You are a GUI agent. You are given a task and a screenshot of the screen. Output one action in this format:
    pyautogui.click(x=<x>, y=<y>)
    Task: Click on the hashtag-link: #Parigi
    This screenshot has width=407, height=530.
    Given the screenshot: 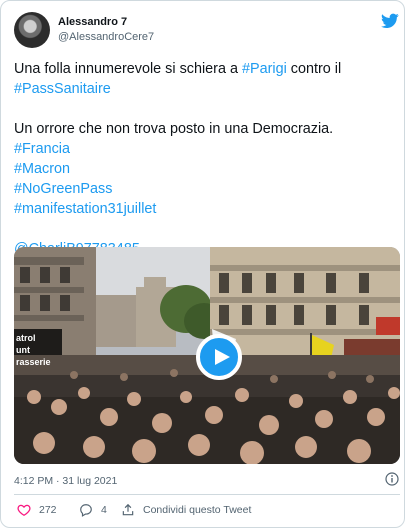 What is the action you would take?
    pyautogui.click(x=264, y=69)
    